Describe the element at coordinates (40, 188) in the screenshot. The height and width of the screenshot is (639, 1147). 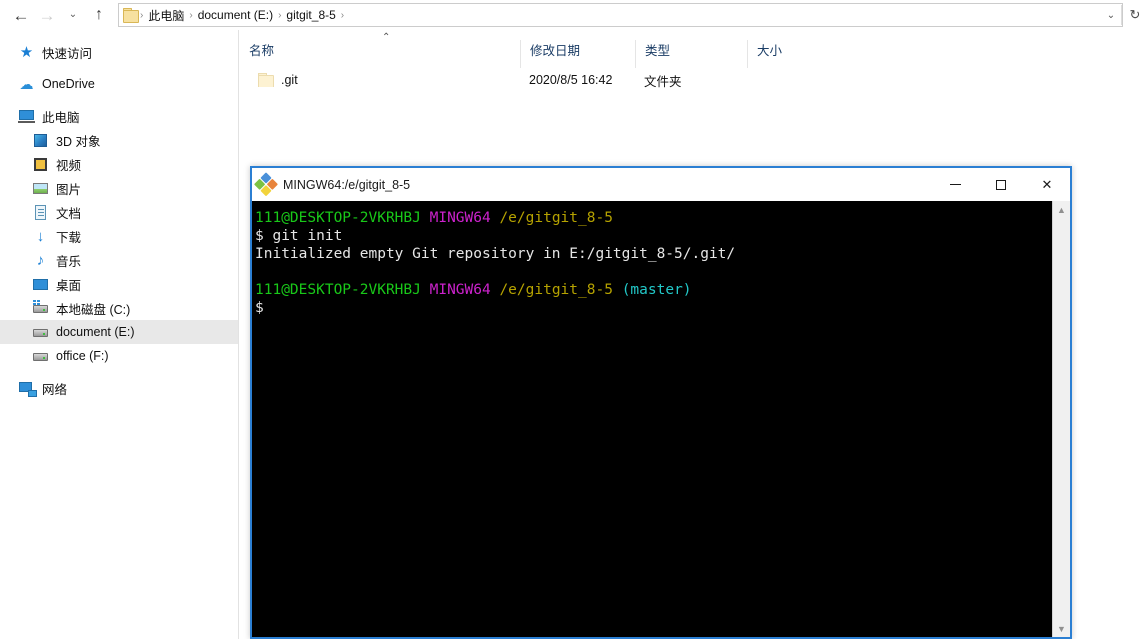
I see `pictures-icon` at that location.